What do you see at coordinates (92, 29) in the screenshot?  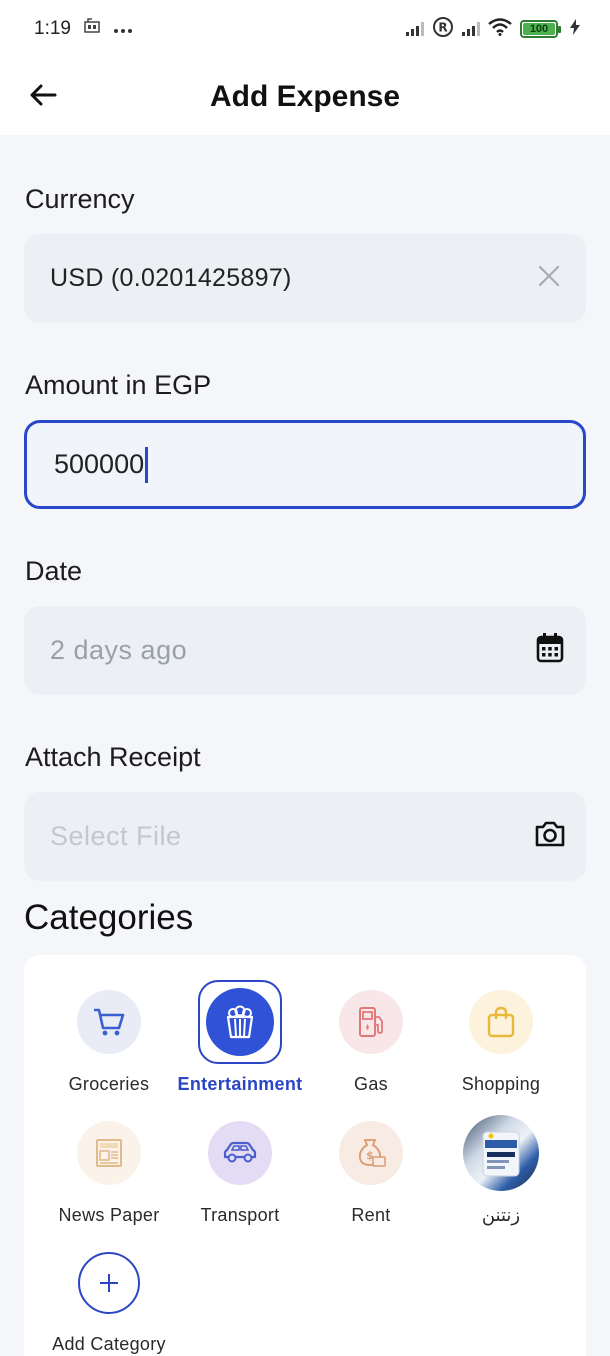 I see `sim-card-icon` at bounding box center [92, 29].